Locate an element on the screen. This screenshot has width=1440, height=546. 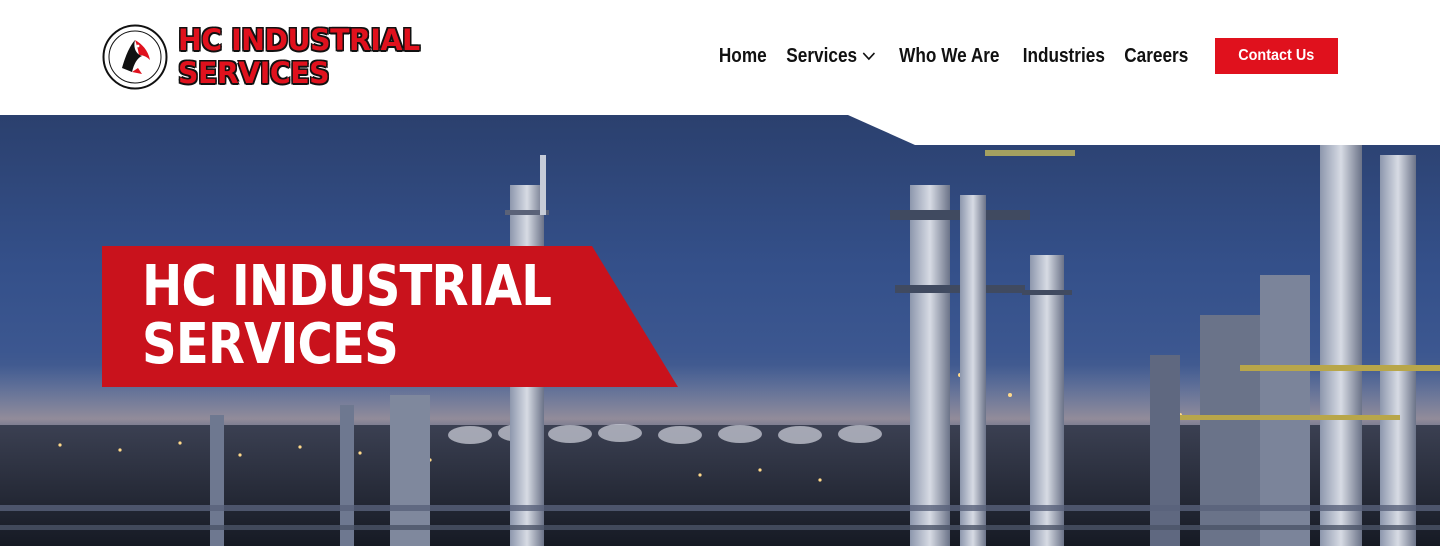
eagle-badge-icon is located at coordinates (135, 57).